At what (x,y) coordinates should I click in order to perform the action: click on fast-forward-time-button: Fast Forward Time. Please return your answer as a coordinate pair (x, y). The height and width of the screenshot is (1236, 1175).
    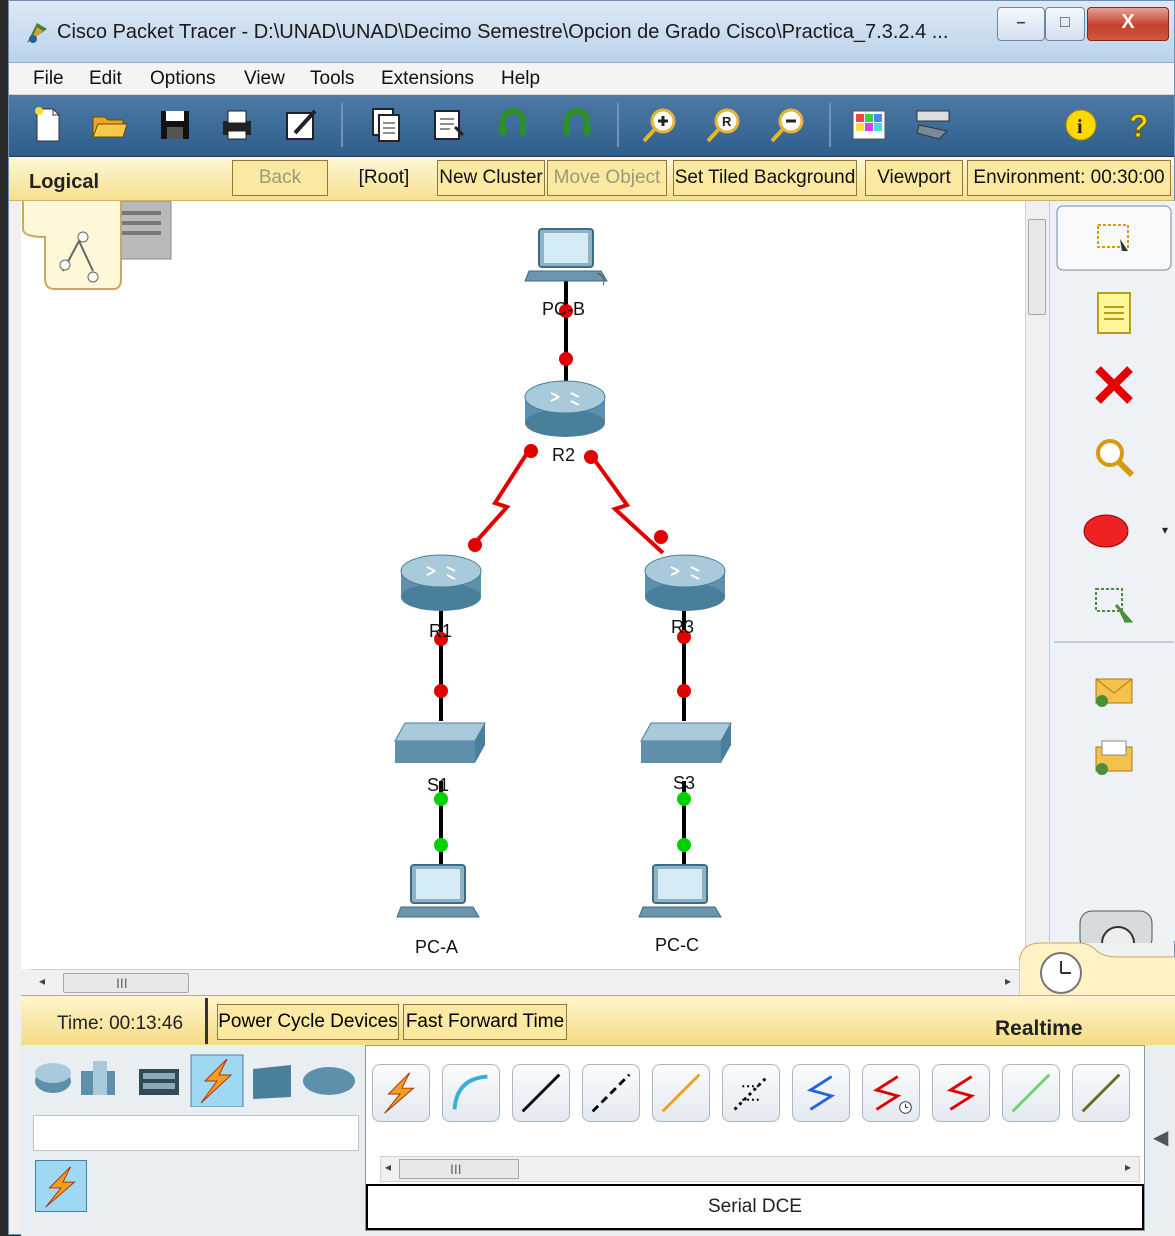
    Looking at the image, I should click on (485, 1022).